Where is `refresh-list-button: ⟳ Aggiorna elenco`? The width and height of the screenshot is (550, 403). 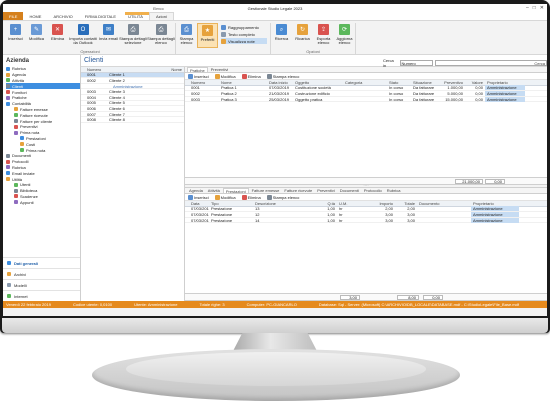 refresh-list-button: ⟳ Aggiorna elenco is located at coordinates (344, 35).